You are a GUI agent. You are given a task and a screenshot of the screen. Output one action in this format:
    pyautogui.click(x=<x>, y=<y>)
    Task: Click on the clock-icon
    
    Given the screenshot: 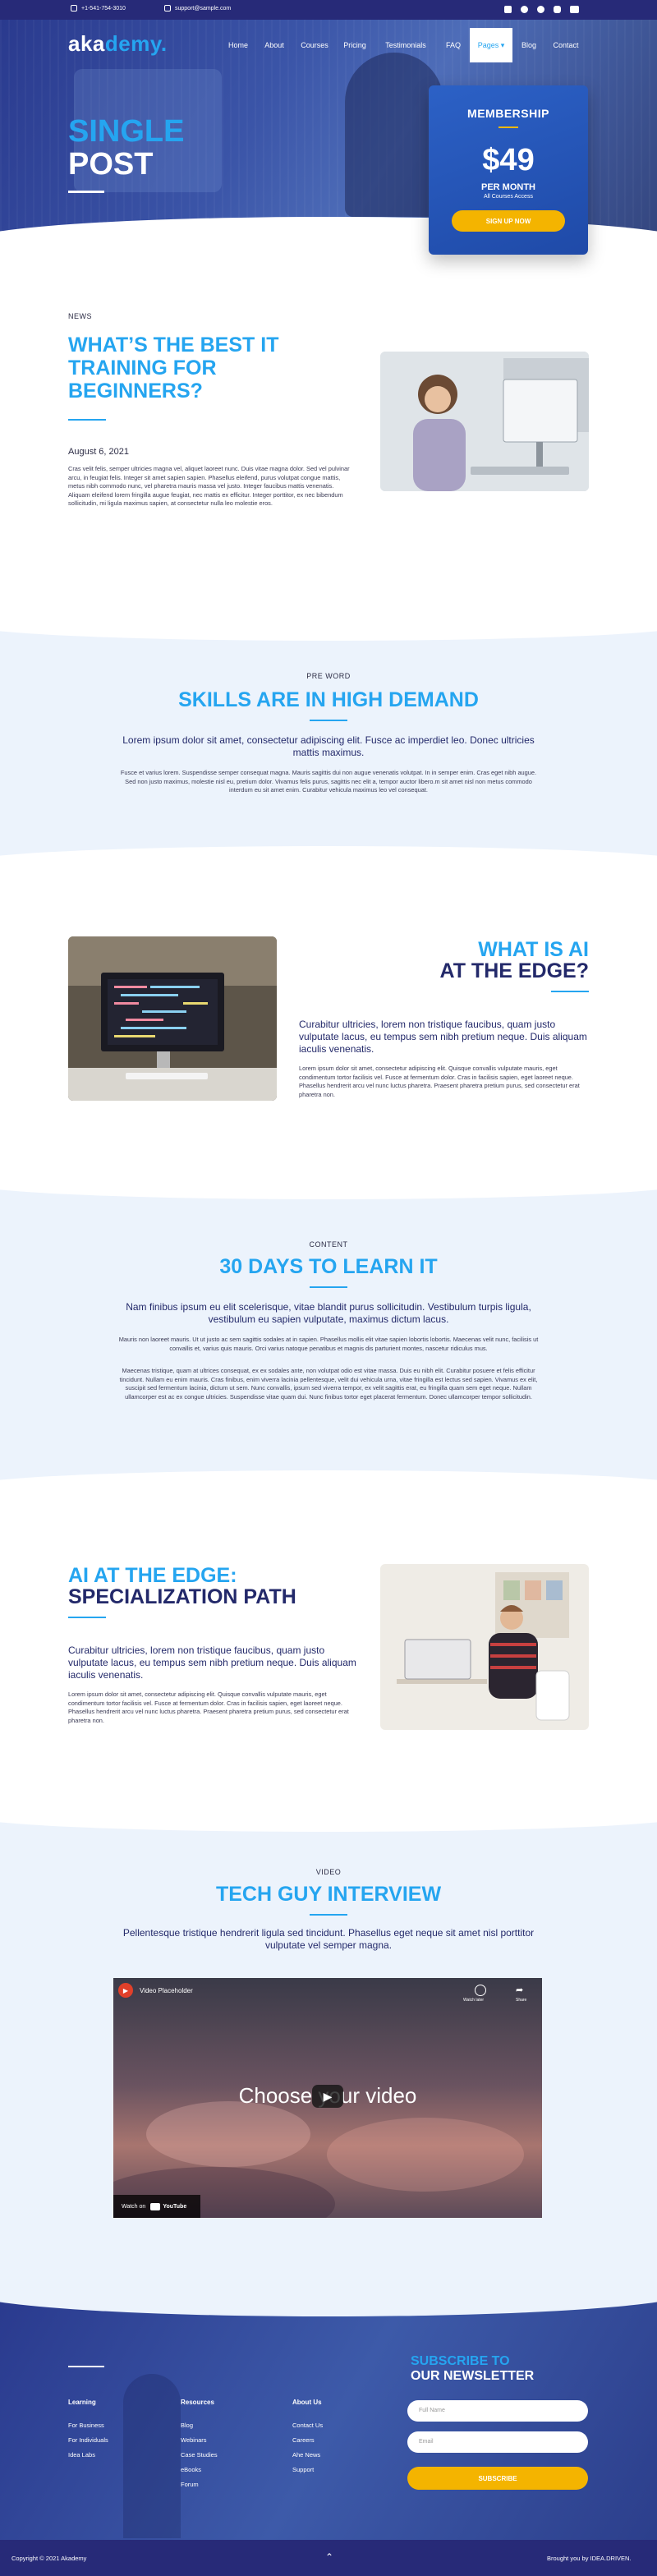 What is the action you would take?
    pyautogui.click(x=480, y=1990)
    